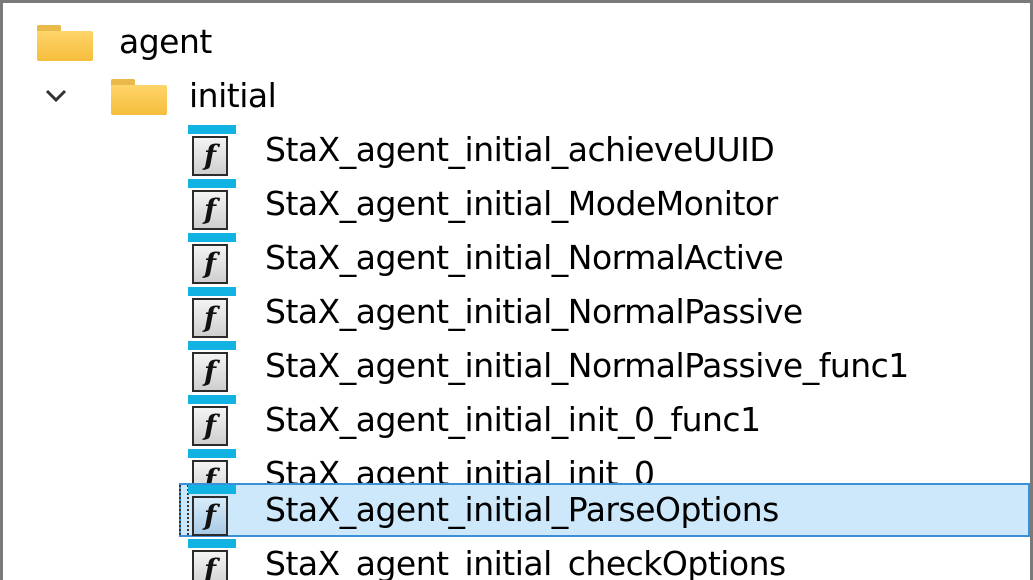 The width and height of the screenshot is (1033, 580). I want to click on tree-item-function-selected: f StaX_agent_initial_ParseOptions, so click(516, 510).